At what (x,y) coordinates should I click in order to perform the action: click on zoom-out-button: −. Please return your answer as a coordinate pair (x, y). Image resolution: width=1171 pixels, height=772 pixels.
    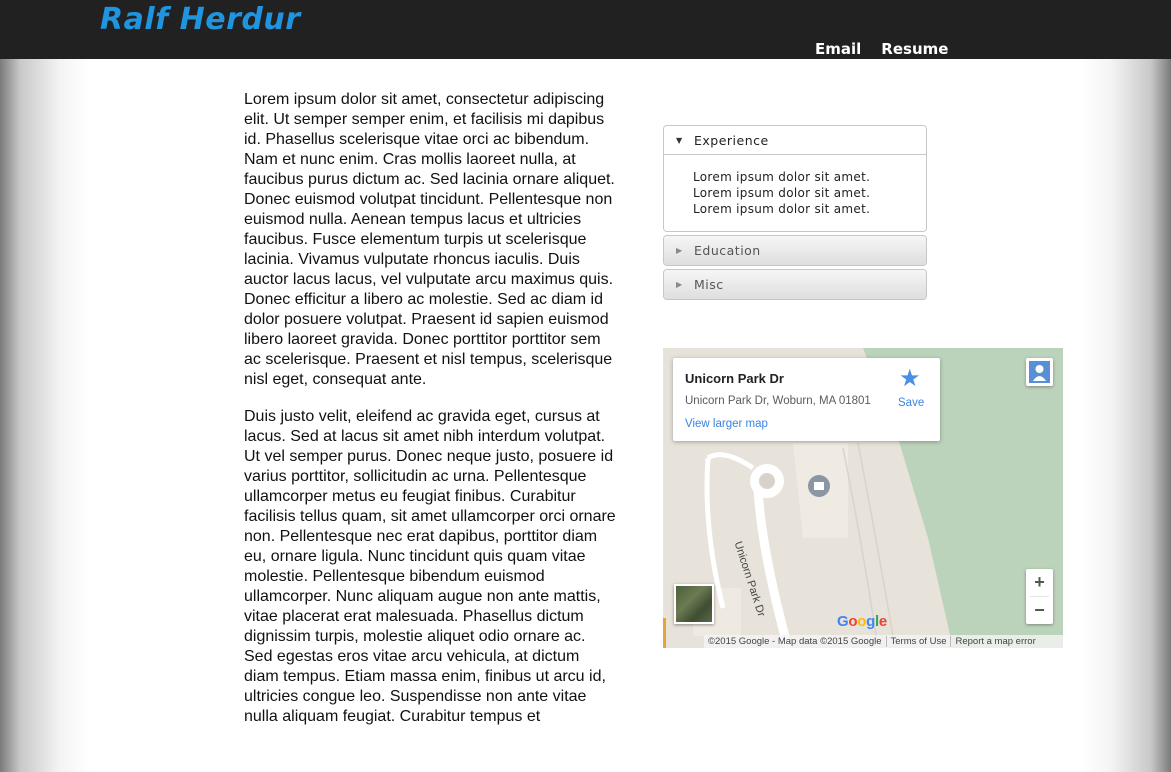
    Looking at the image, I should click on (1039, 610).